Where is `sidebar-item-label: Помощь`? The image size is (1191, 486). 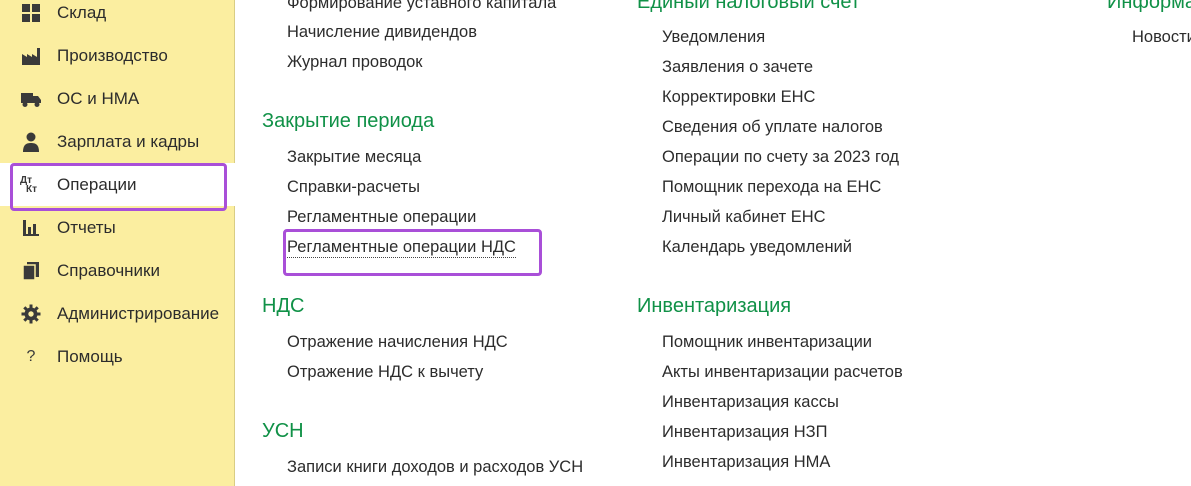 sidebar-item-label: Помощь is located at coordinates (90, 356).